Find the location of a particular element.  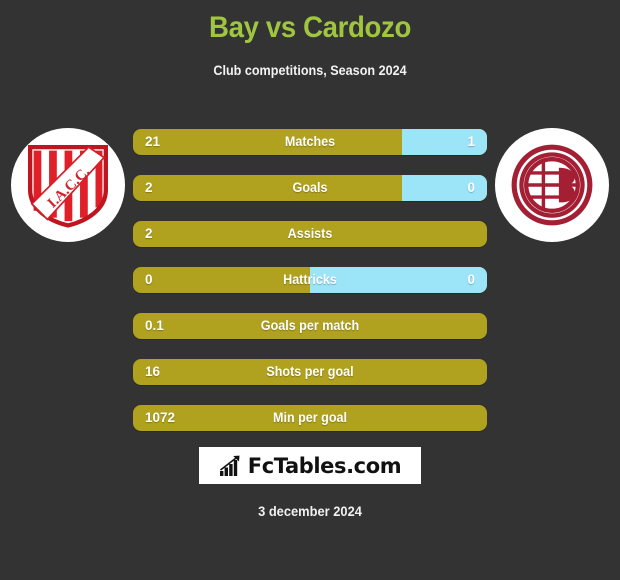

home-team-badge: I.A.C.C. is located at coordinates (68, 193).